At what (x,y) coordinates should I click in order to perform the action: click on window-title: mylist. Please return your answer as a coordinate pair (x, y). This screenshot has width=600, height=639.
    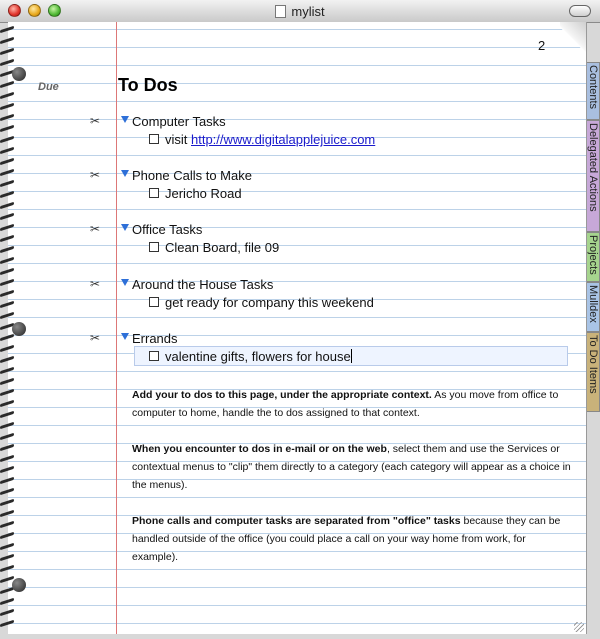
    Looking at the image, I should click on (300, 11).